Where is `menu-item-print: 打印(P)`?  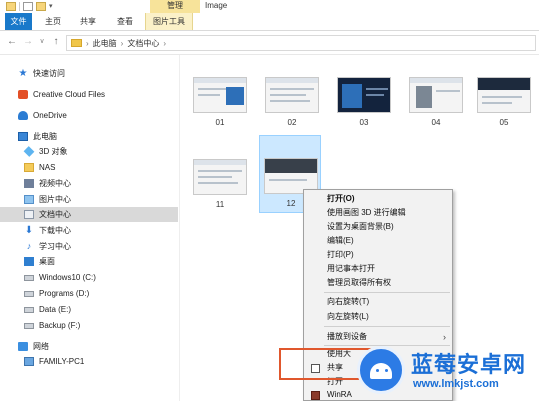
menu-item-print: 打印(P) is located at coordinates (378, 255).